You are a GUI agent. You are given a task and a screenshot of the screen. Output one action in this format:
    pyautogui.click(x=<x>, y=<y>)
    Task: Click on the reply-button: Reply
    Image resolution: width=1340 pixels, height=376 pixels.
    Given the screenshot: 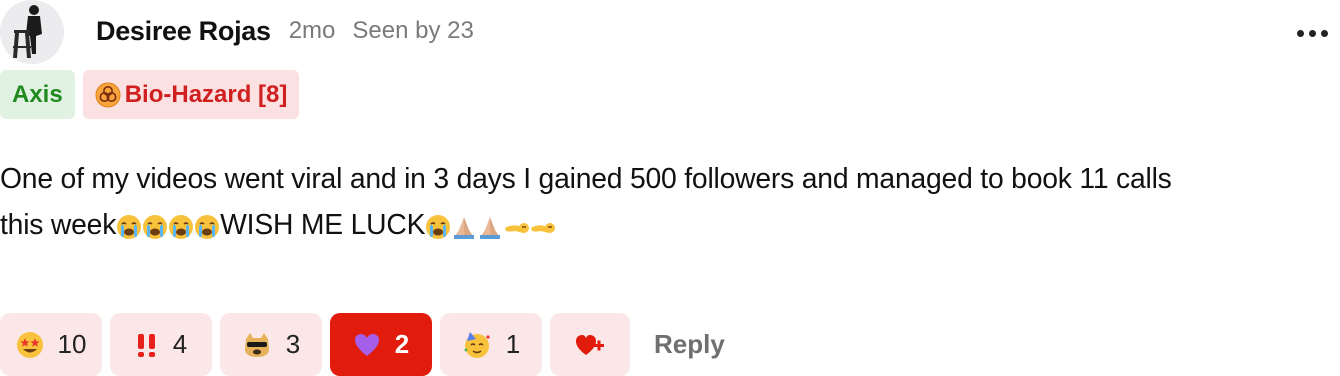 What is the action you would take?
    pyautogui.click(x=689, y=344)
    